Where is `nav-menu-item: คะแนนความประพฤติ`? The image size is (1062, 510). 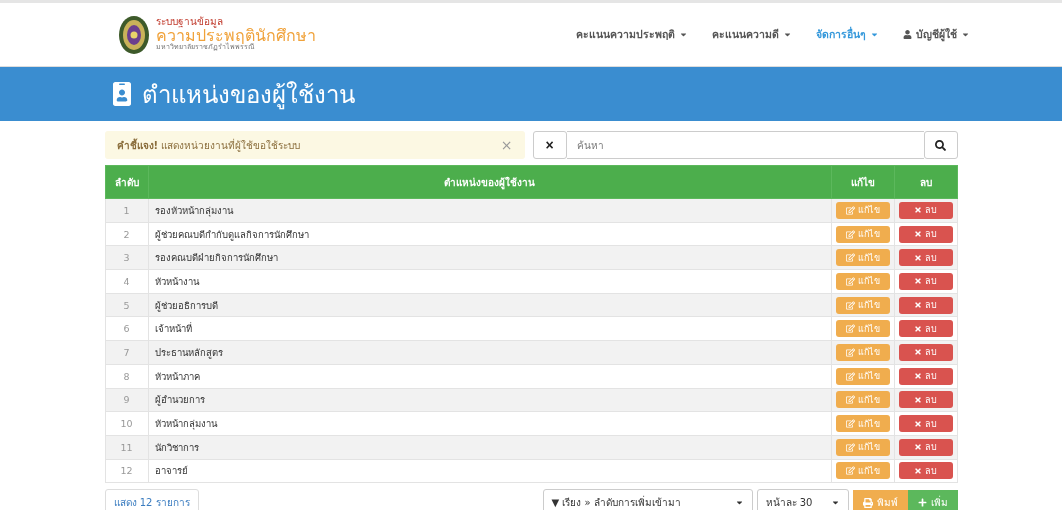 nav-menu-item: คะแนนความประพฤติ is located at coordinates (632, 34).